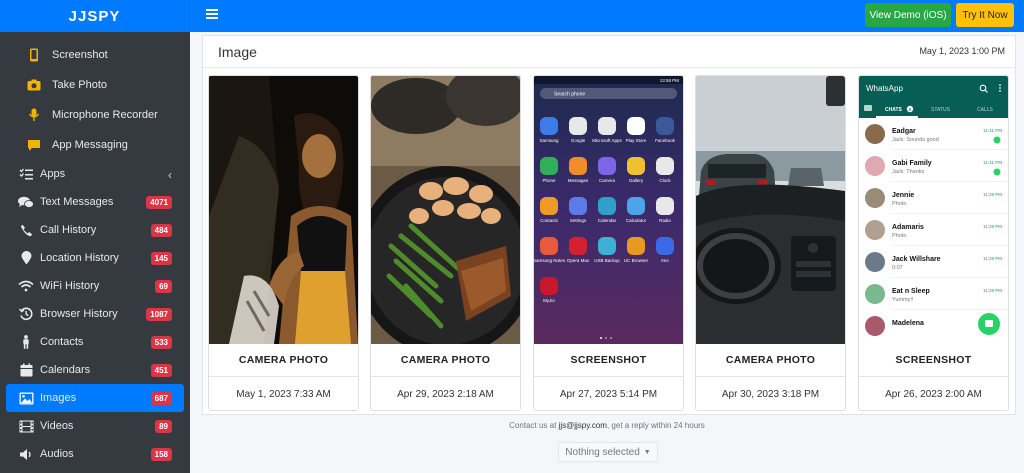 The height and width of the screenshot is (473, 1024). I want to click on sidebar-item-videos: Videos 89, so click(95, 426).